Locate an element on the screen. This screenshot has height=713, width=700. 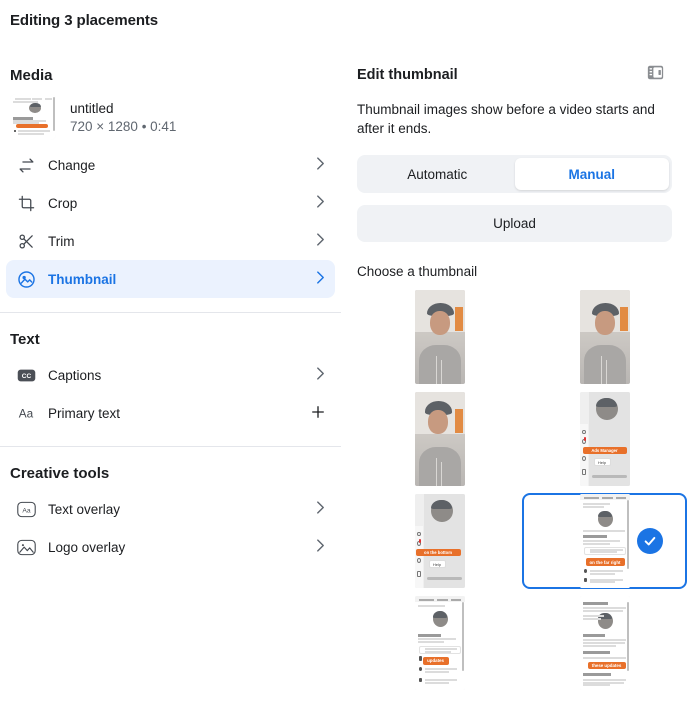
thumbnail-mode-toggle: Automatic Manual is located at coordinates (514, 174).